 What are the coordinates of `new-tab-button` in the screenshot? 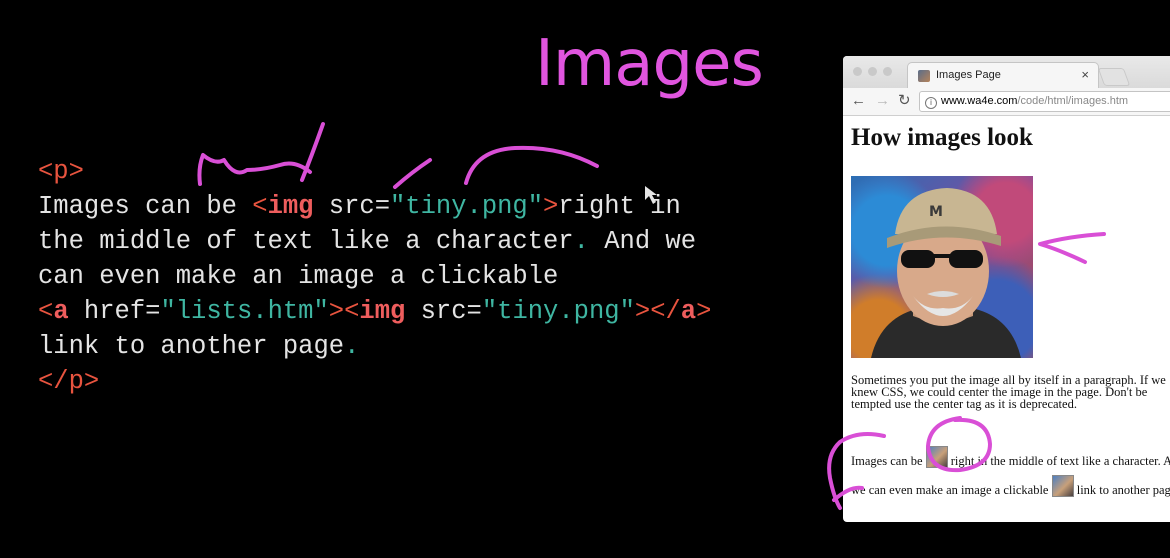 It's located at (1114, 77).